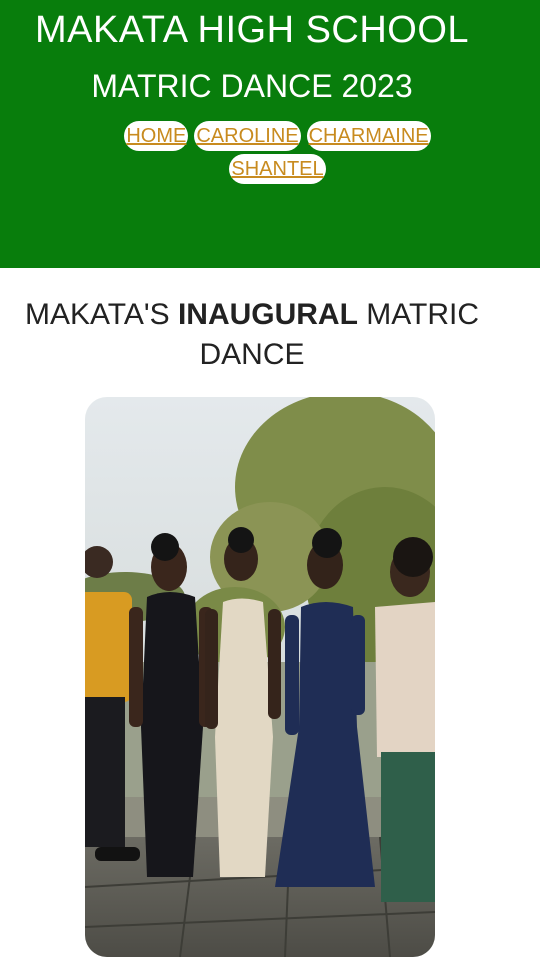  What do you see at coordinates (252, 335) in the screenshot?
I see `page-headline: MAKATA'S INAUGURAL MATRIC DANCE` at bounding box center [252, 335].